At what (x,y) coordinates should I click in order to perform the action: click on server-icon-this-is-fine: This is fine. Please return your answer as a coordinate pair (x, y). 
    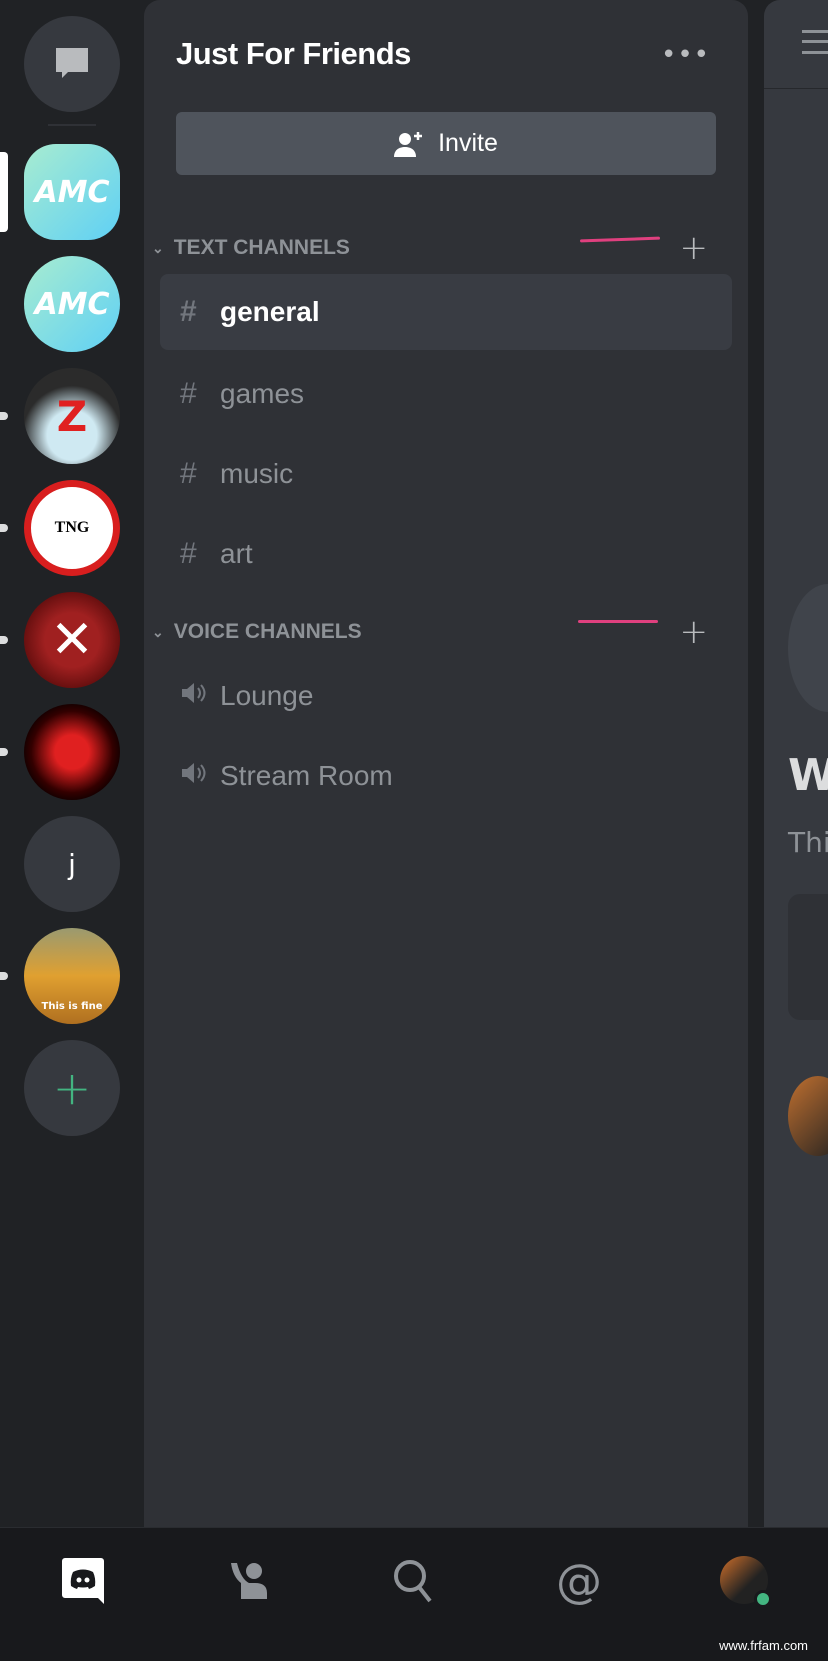
    Looking at the image, I should click on (72, 976).